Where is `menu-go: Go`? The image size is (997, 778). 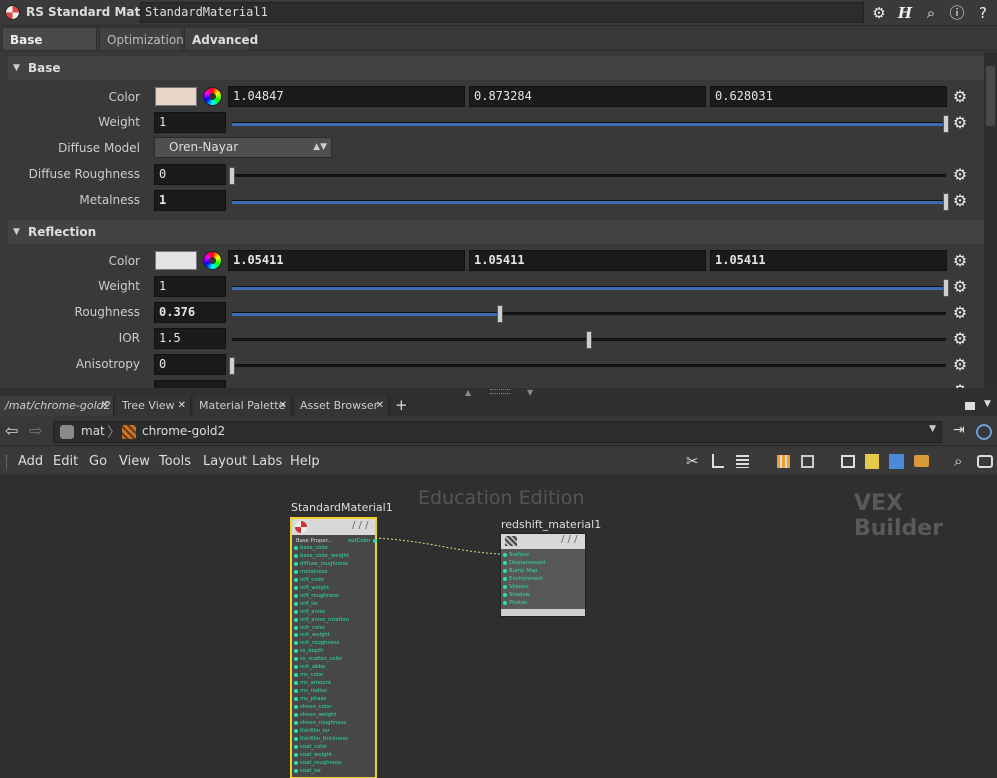 menu-go: Go is located at coordinates (98, 462).